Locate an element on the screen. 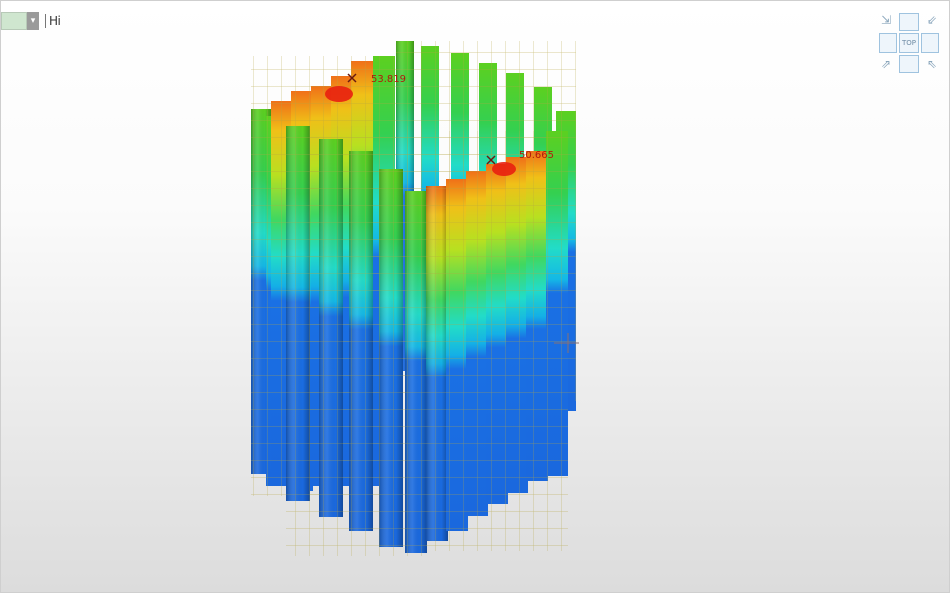 This screenshot has height=594, width=950. hotspot-left is located at coordinates (339, 94).